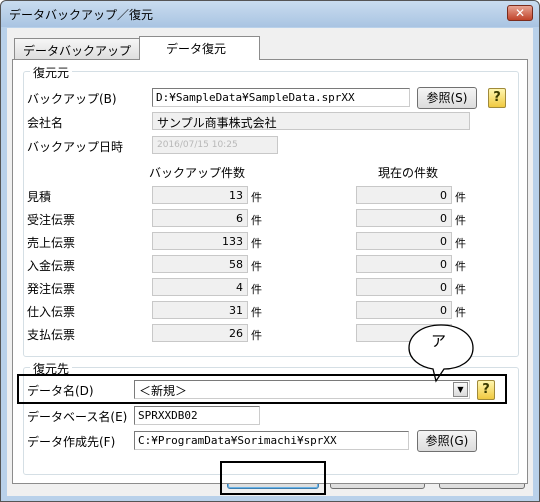 The width and height of the screenshot is (540, 502). I want to click on tab-data-backup: データバックアップ, so click(77, 48).